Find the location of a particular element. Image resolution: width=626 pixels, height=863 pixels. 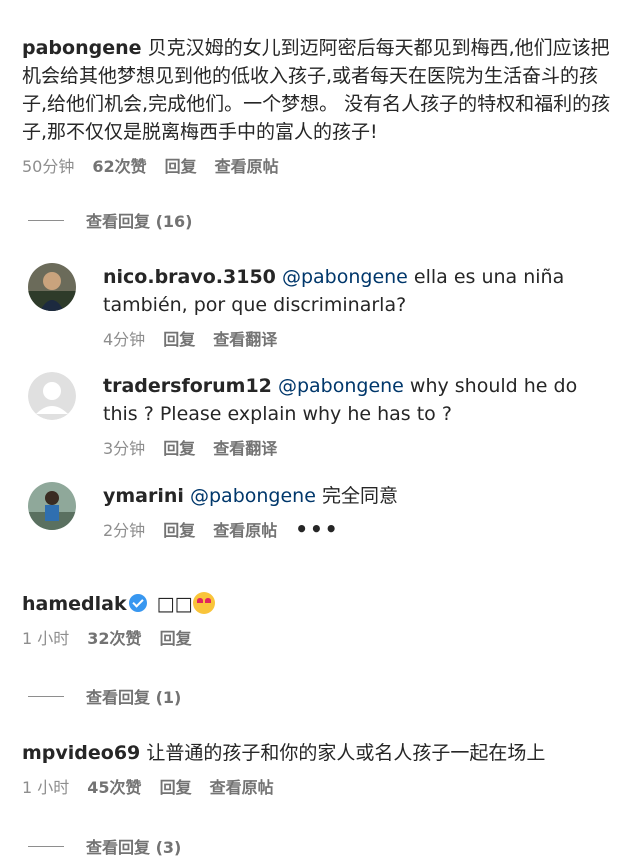

comment-text: 完全同意 is located at coordinates (356, 496).